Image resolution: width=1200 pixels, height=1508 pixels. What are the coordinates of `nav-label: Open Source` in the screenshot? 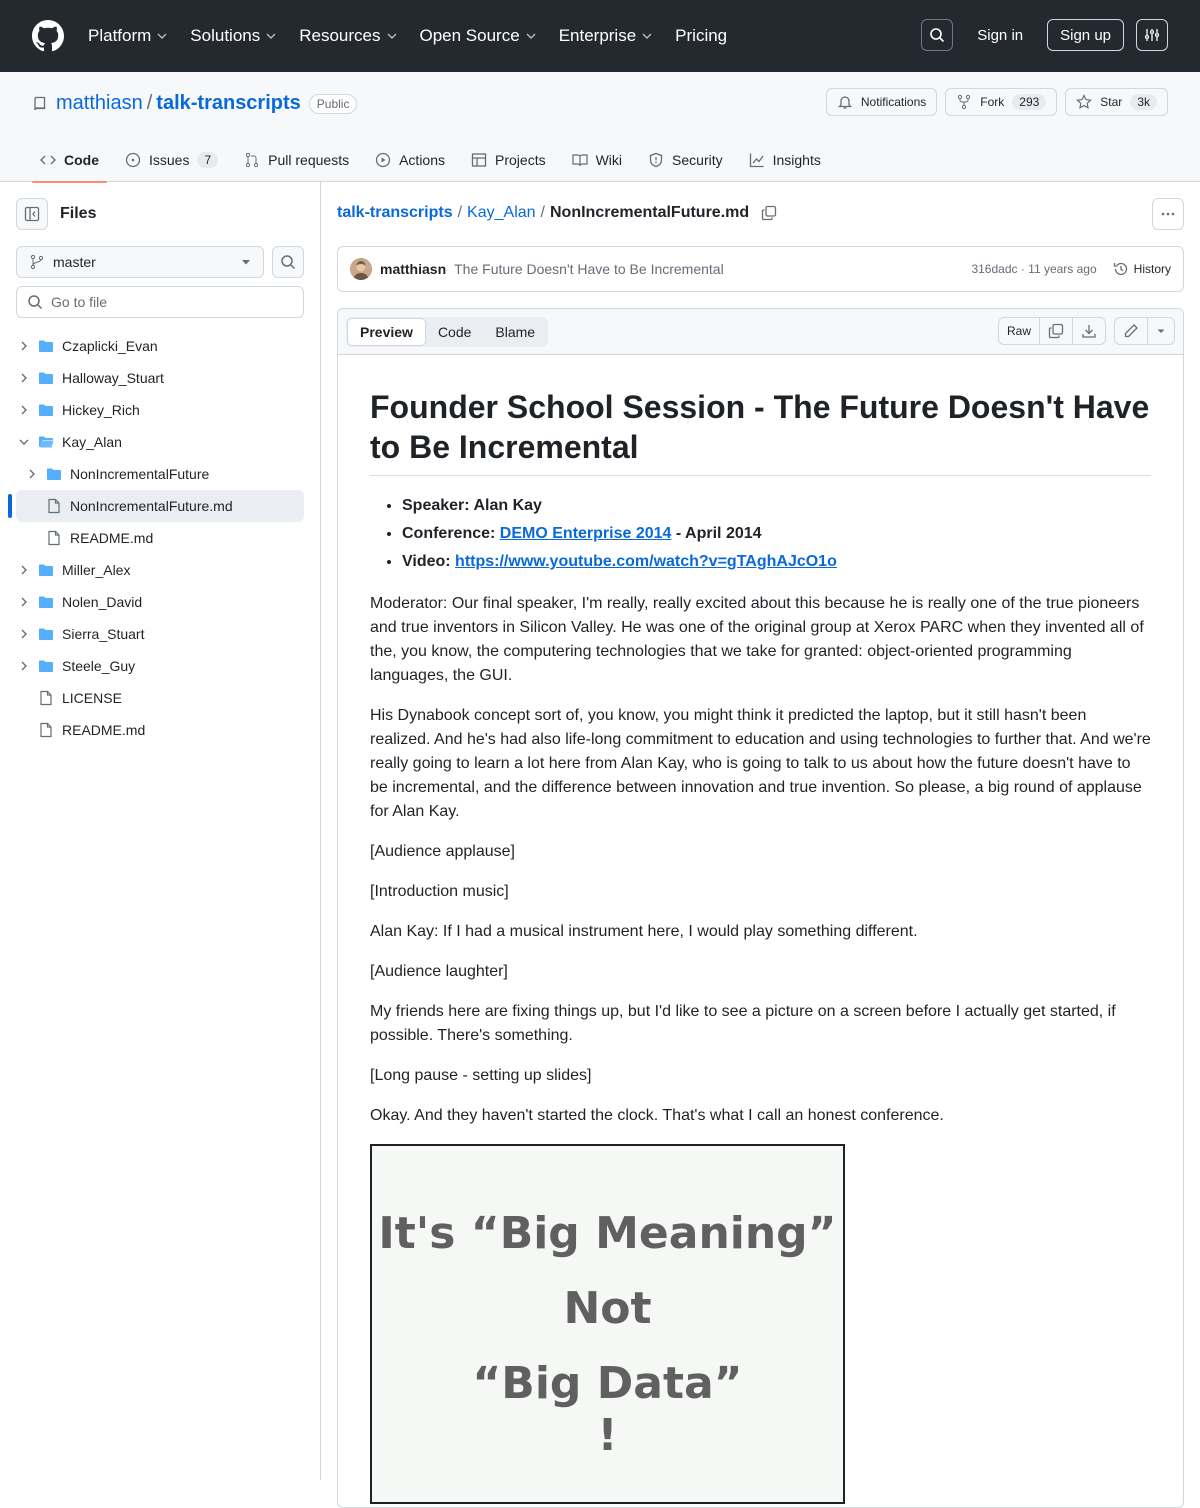 It's located at (469, 35).